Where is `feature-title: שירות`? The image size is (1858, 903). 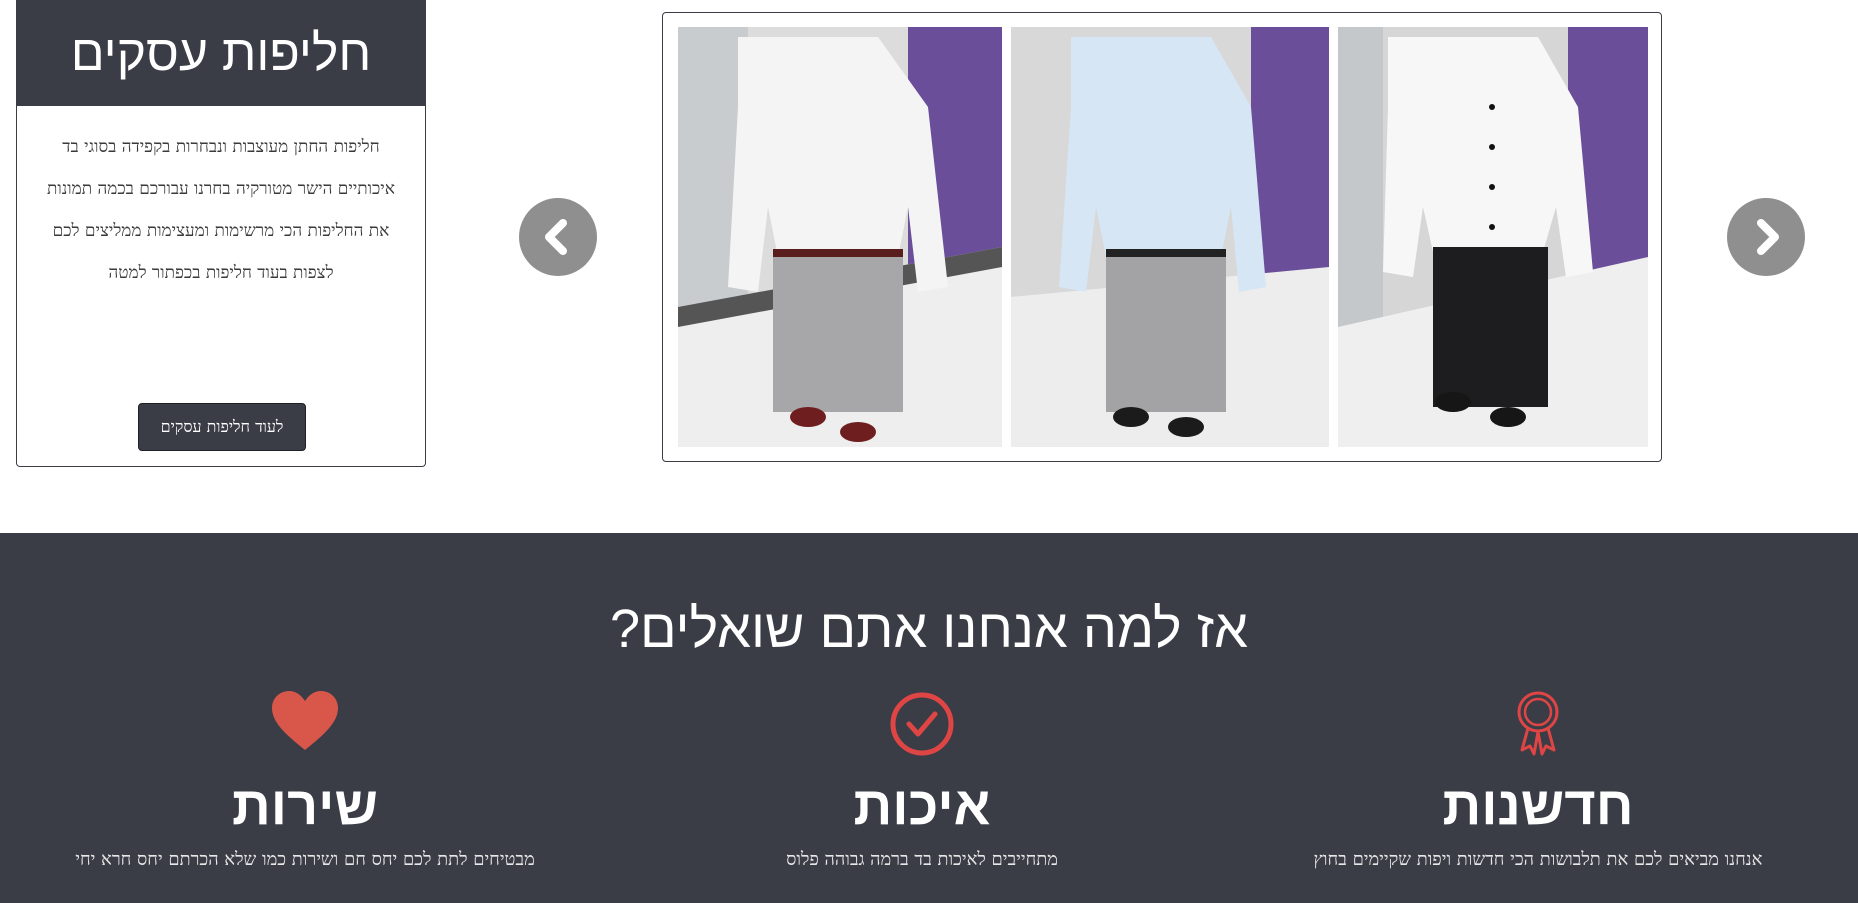
feature-title: שירות is located at coordinates (305, 806).